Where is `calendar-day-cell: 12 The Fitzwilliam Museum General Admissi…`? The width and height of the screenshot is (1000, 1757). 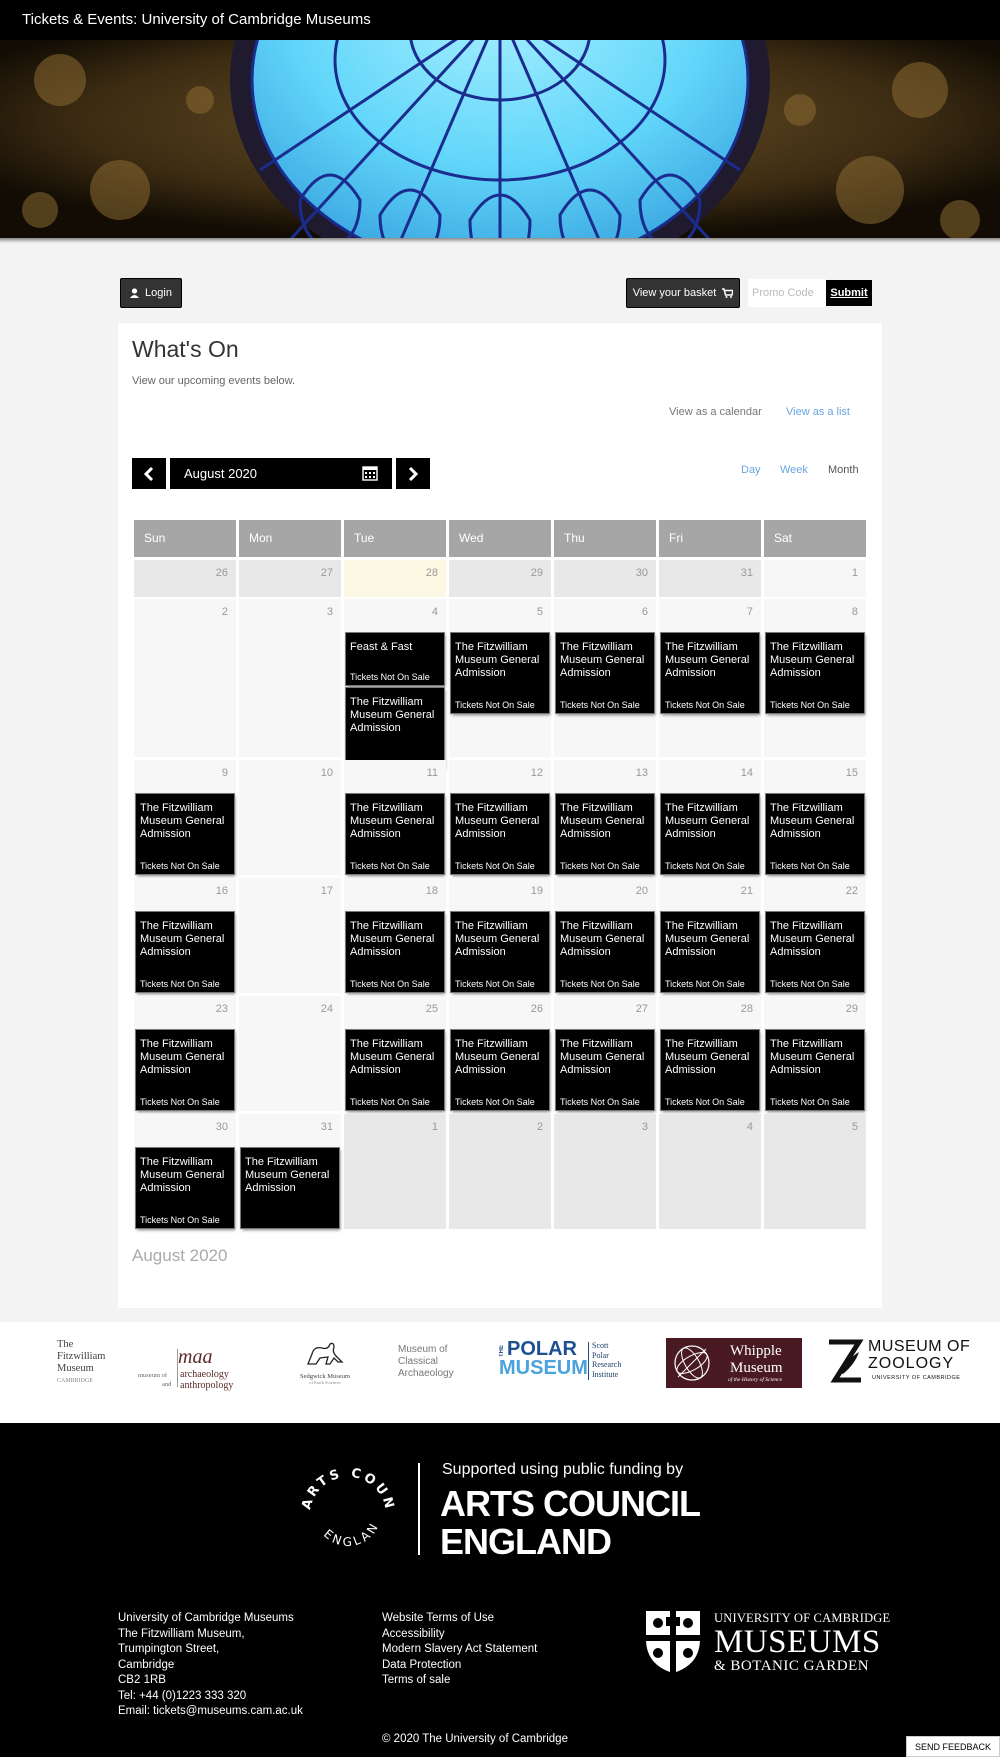
calendar-day-cell: 12 The Fitzwilliam Museum General Admissi… is located at coordinates (500, 817).